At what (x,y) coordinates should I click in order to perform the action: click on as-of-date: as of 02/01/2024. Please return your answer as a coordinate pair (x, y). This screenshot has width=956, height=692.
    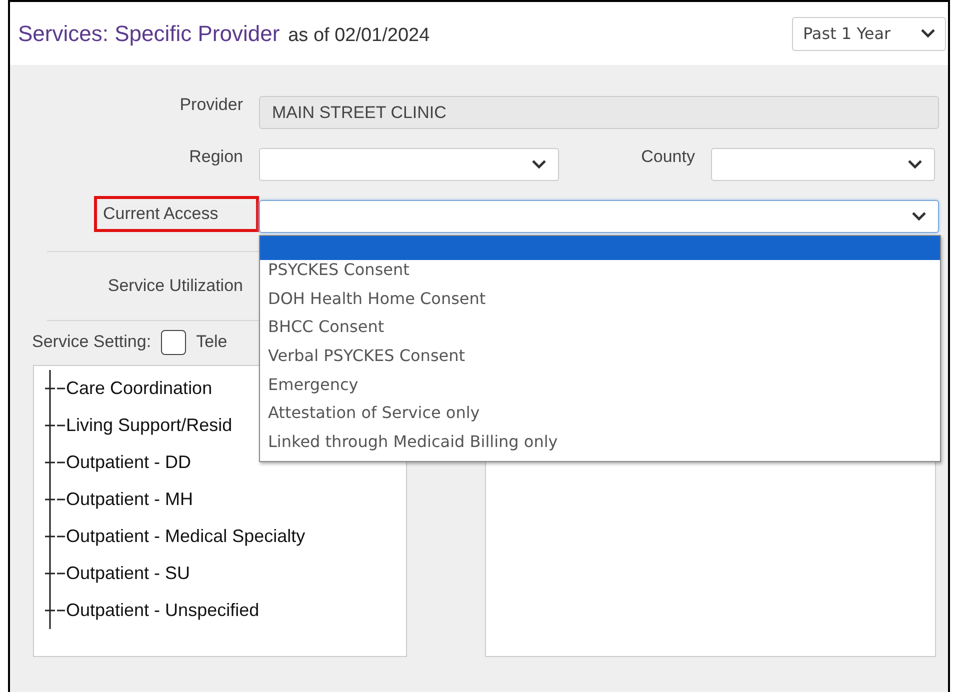
    Looking at the image, I should click on (359, 35).